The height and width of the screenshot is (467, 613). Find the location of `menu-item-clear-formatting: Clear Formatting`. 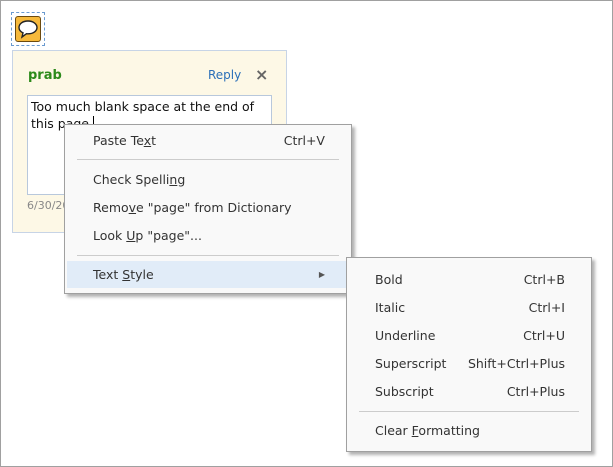

menu-item-clear-formatting: Clear Formatting is located at coordinates (469, 430).